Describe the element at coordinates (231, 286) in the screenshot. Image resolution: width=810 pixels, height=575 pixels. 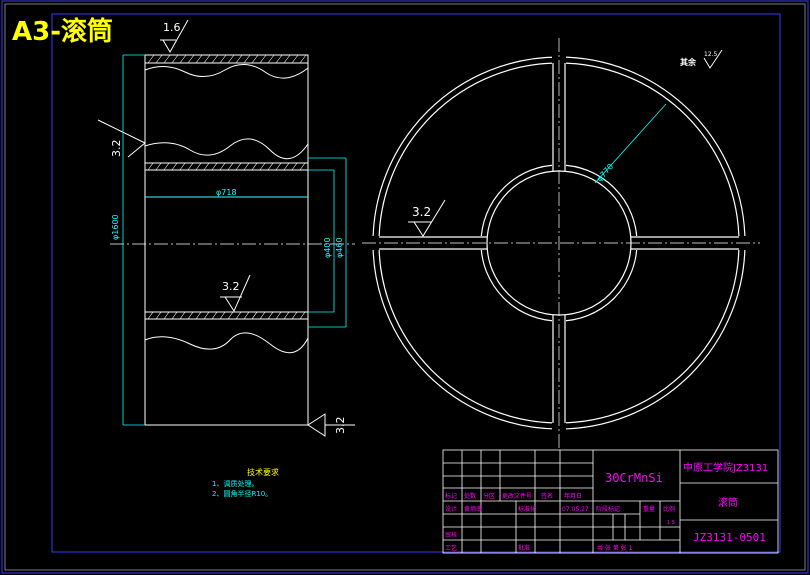
I see `roughness-bore-value: 3.2` at that location.